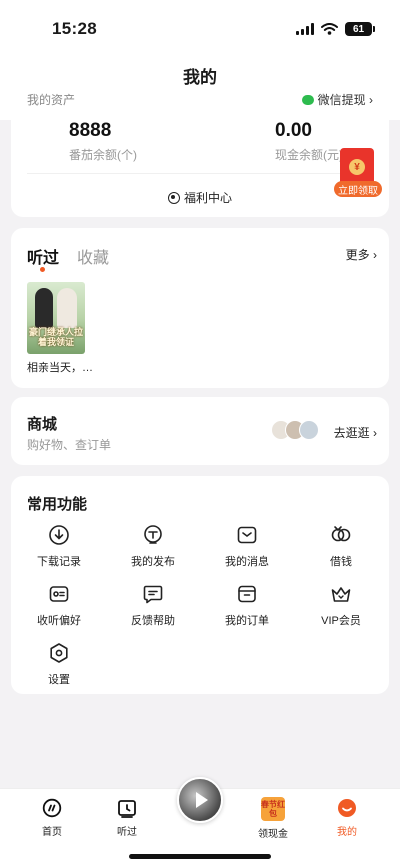 The width and height of the screenshot is (400, 866). What do you see at coordinates (103, 155) in the screenshot?
I see `coin-balance-label: 番茄余额(个)` at bounding box center [103, 155].